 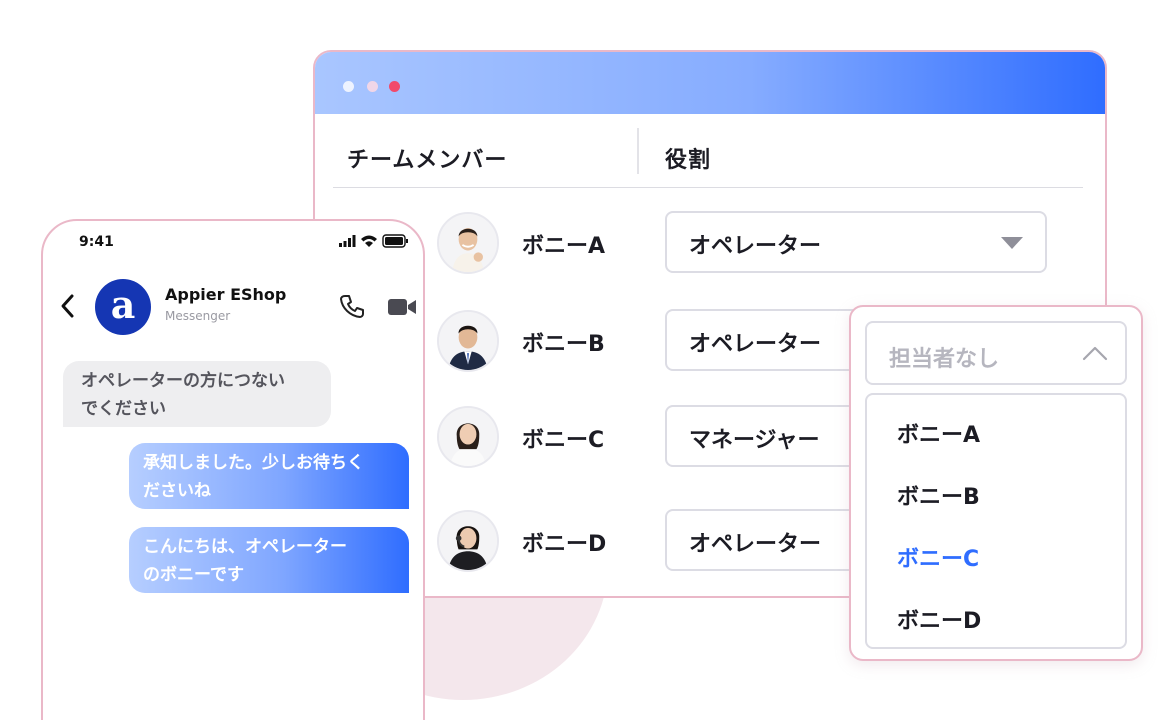 I want to click on chat-subtitle: Messenger, so click(x=198, y=316).